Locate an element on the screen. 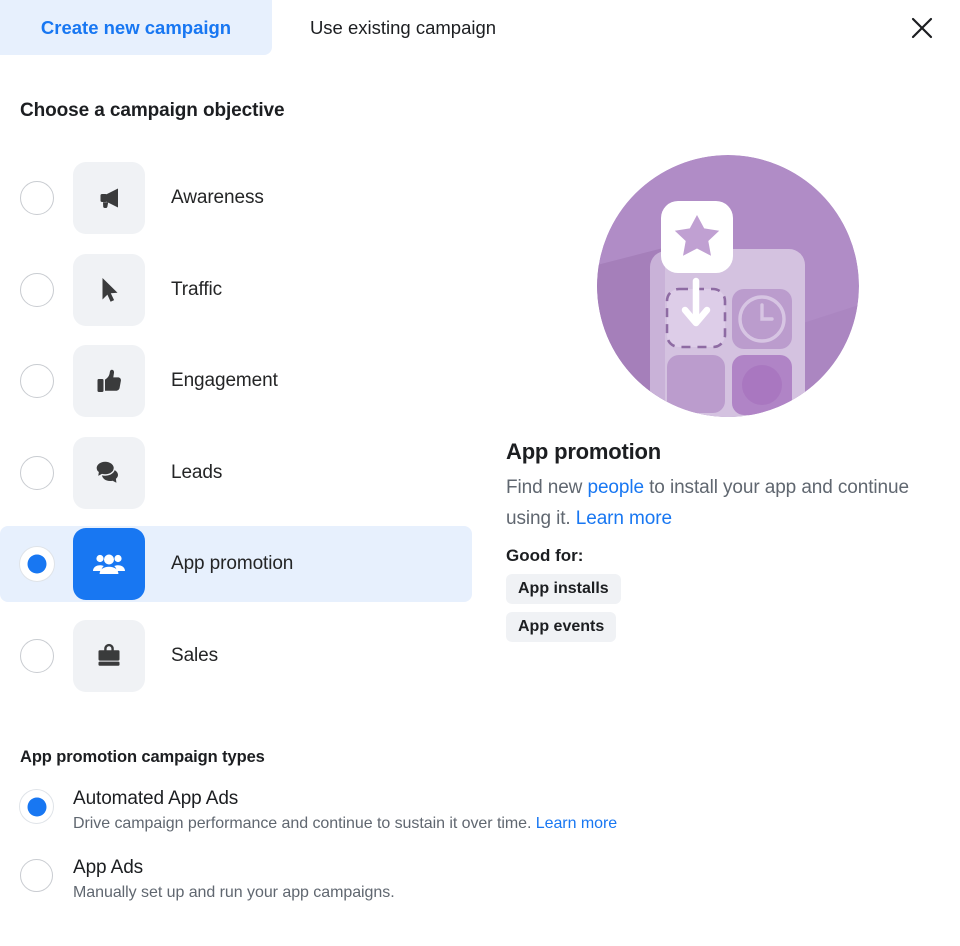  briefcase-icon is located at coordinates (109, 654).